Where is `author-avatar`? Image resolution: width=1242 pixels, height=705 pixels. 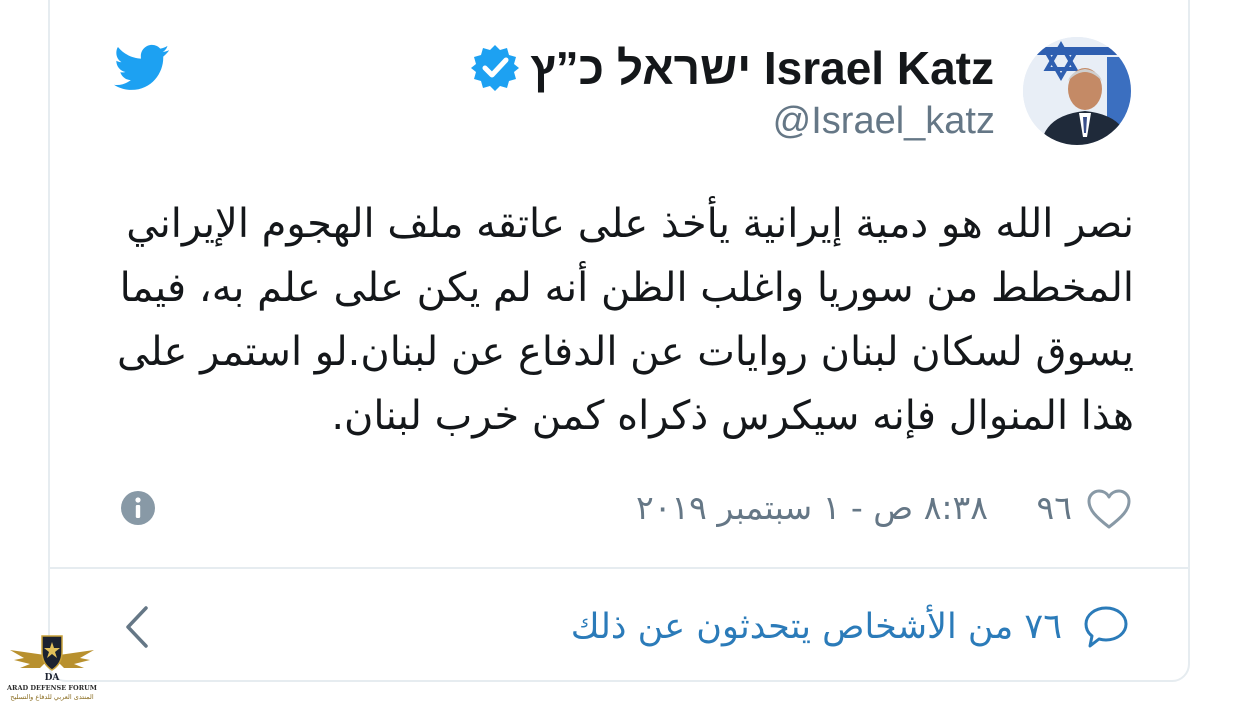 author-avatar is located at coordinates (1077, 91).